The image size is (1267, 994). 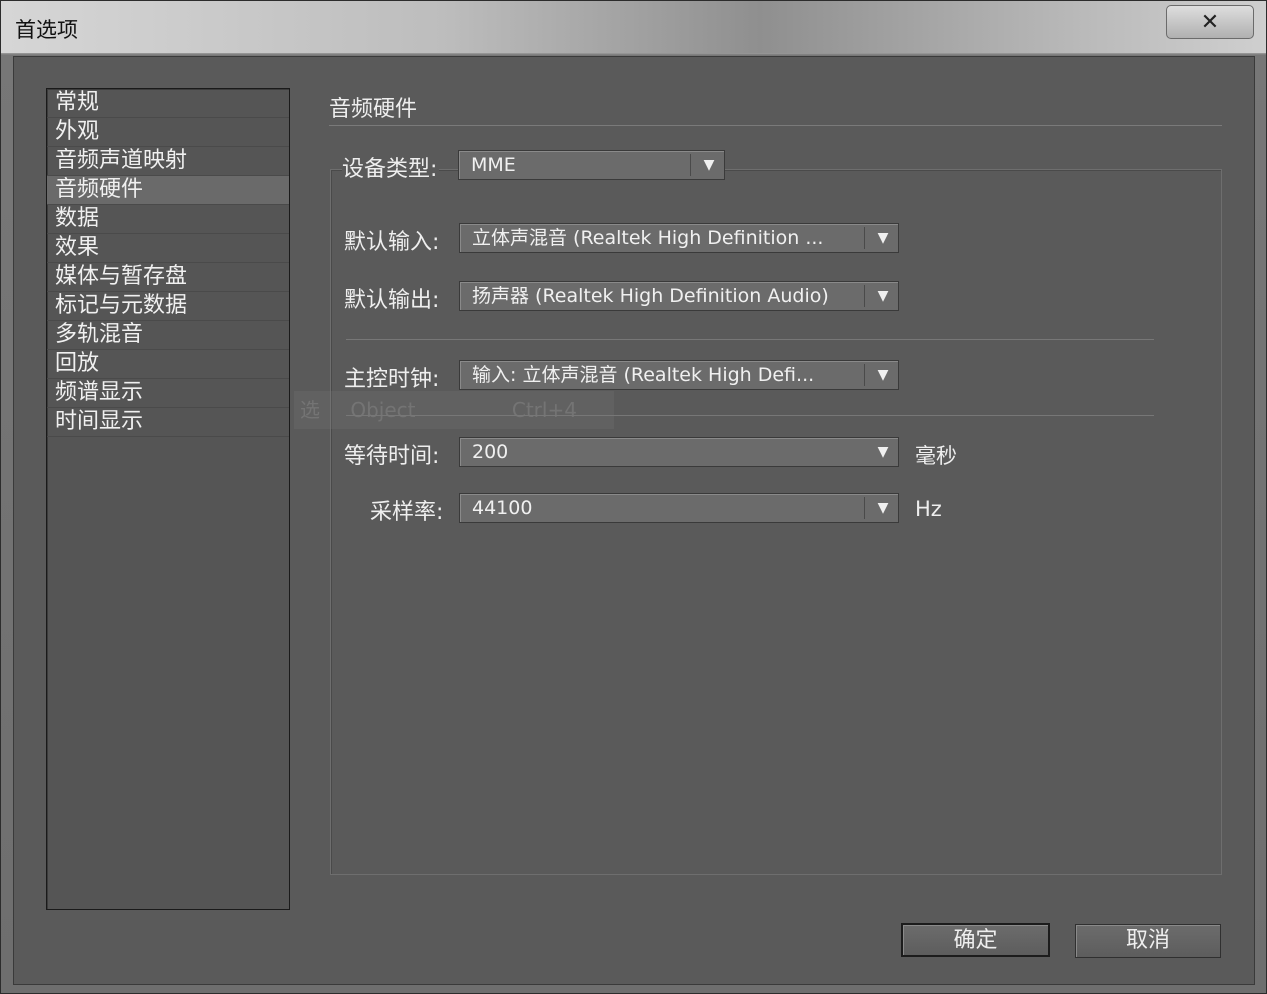 What do you see at coordinates (591, 165) in the screenshot?
I see `device-type-dropdown: MME ▼` at bounding box center [591, 165].